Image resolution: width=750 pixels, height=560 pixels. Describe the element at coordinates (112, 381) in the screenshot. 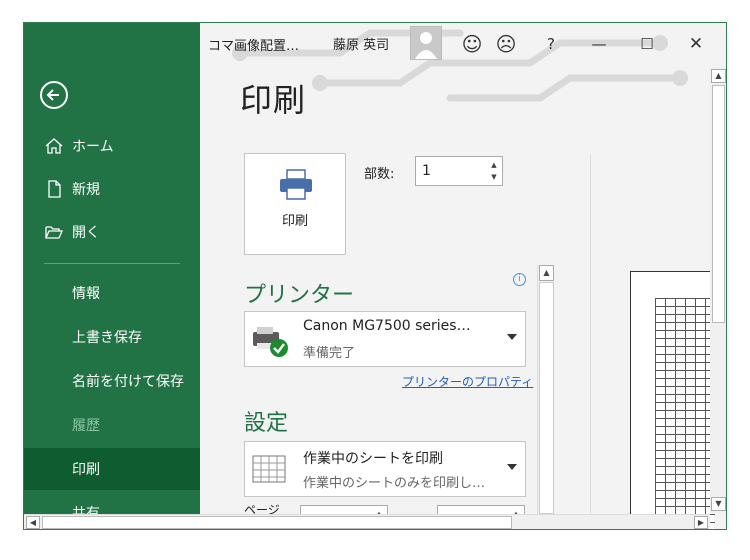

I see `sidebar-item-save-as: 名前を付けて保存` at that location.